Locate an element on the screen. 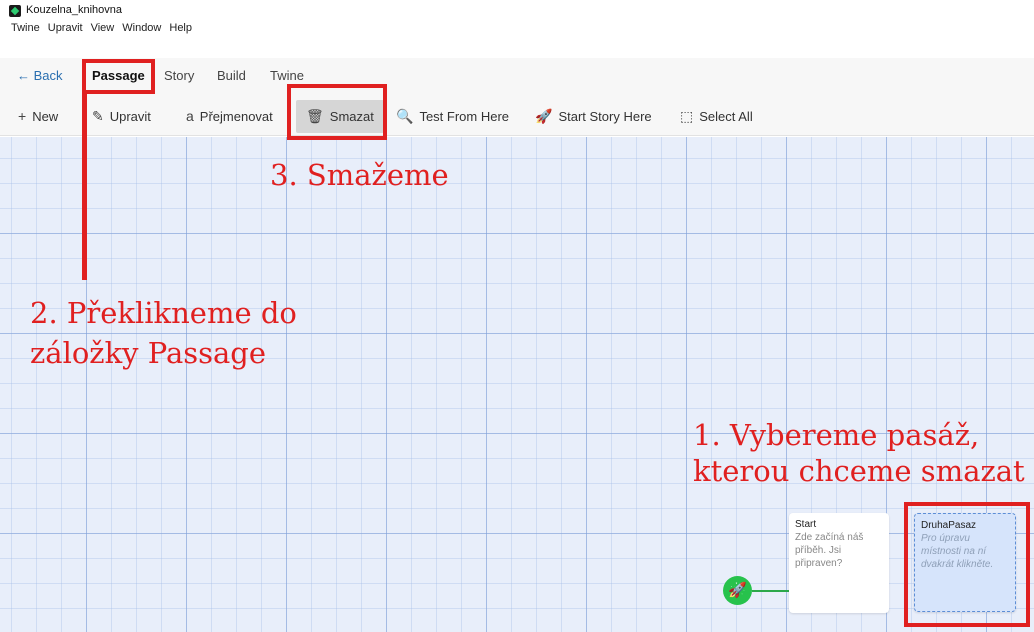  rename-button: a Přejmenovat is located at coordinates (229, 116).